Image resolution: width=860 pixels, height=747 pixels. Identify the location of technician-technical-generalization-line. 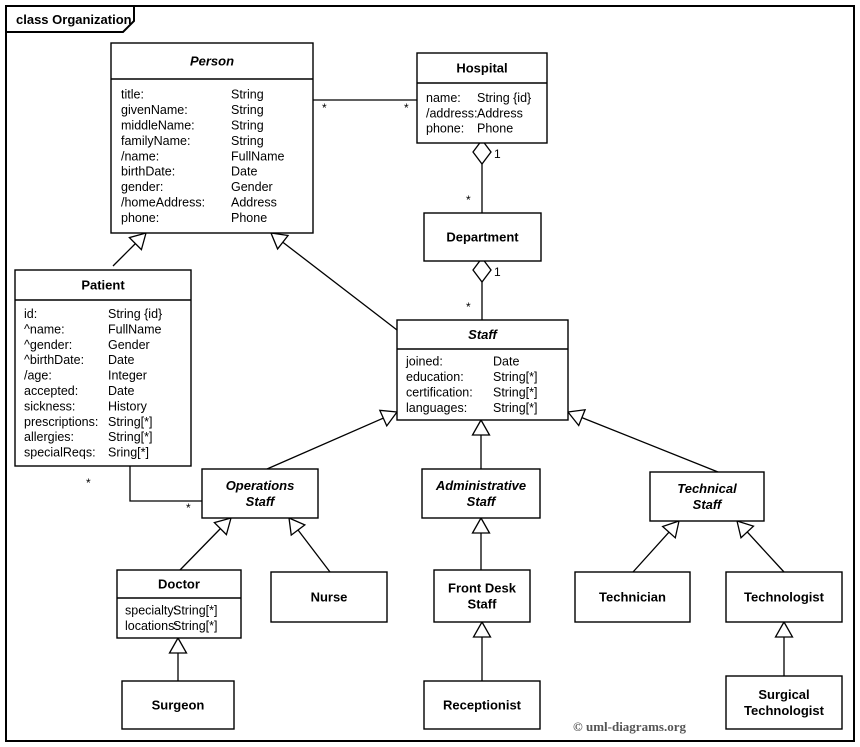
(651, 552).